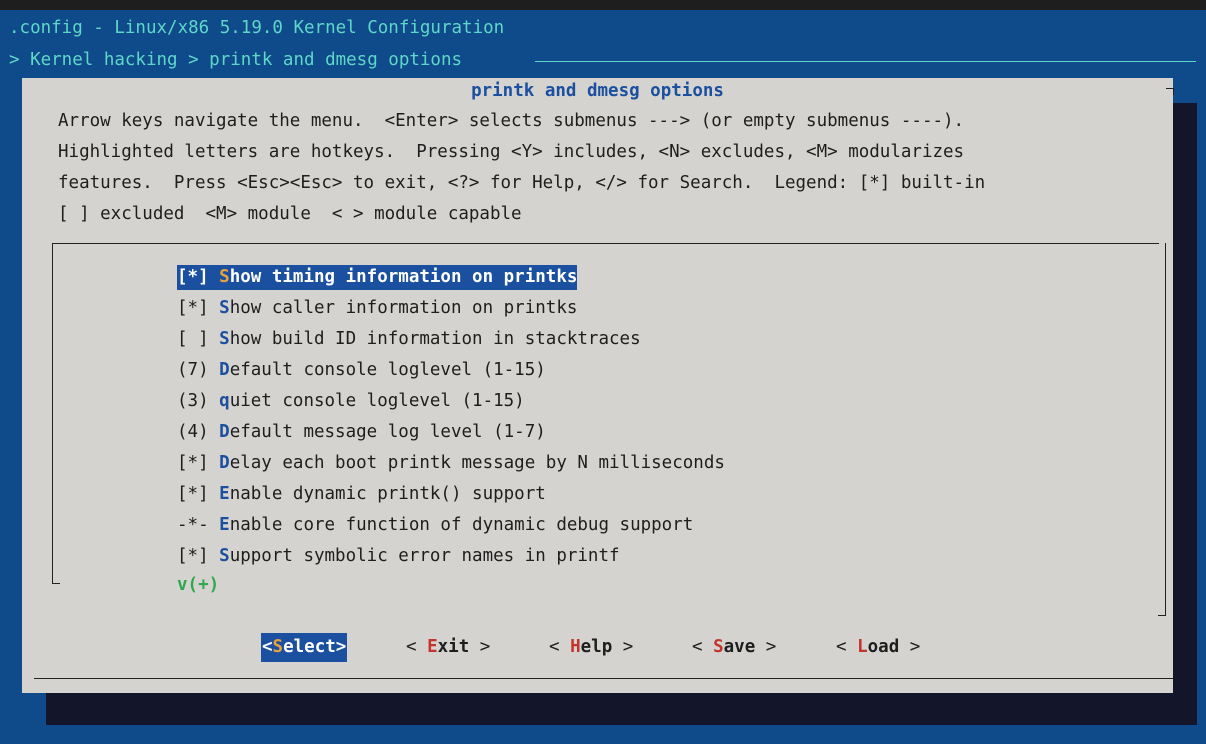  I want to click on menu-item-quiet-console-loglevel: (3) quiet console loglevel (1-15), so click(351, 401).